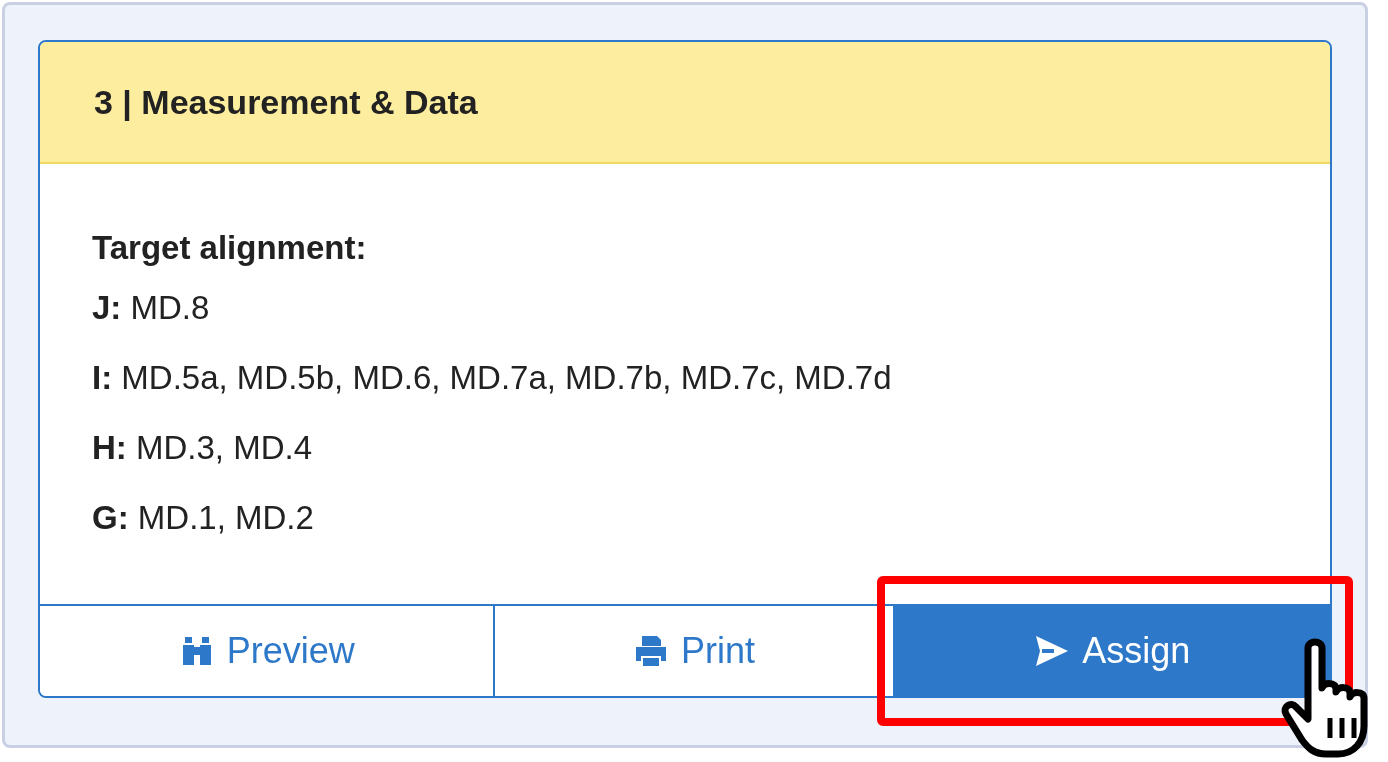 The image size is (1388, 762). I want to click on print-button: Print, so click(695, 650).